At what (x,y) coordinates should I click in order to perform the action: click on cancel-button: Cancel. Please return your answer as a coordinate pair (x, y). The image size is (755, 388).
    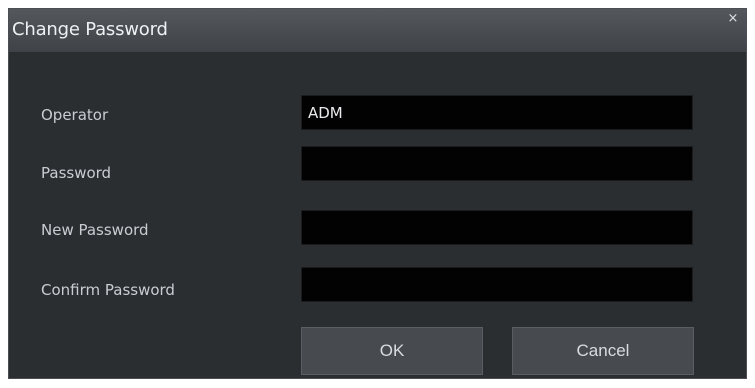
    Looking at the image, I should click on (603, 351).